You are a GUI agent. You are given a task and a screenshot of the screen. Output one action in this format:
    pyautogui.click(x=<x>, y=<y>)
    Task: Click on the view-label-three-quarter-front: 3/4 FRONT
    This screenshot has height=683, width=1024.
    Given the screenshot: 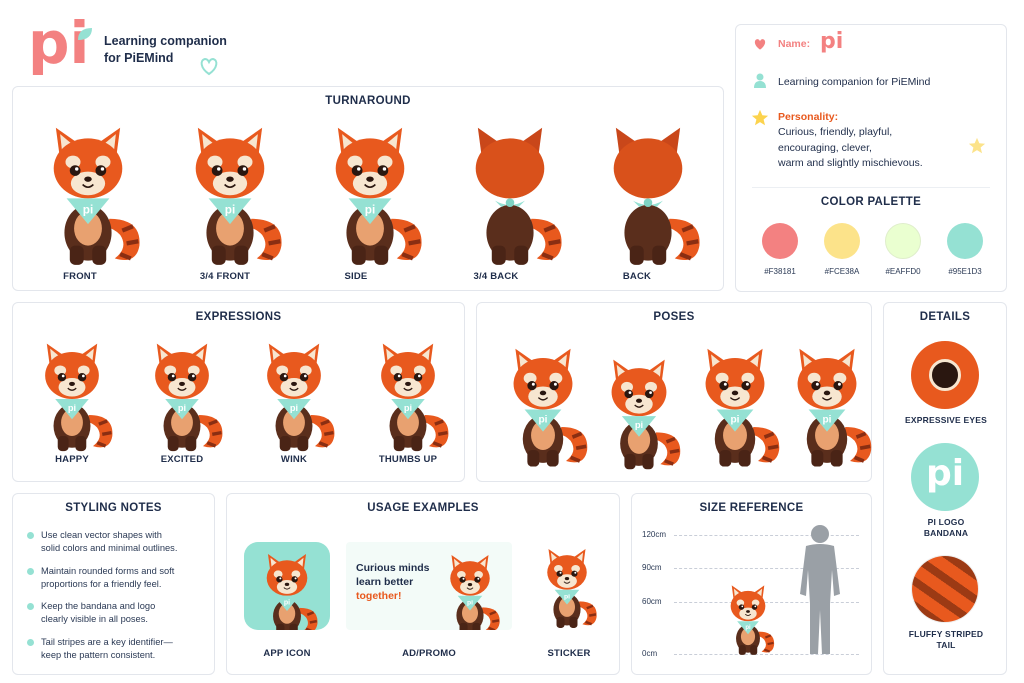 What is the action you would take?
    pyautogui.click(x=225, y=276)
    